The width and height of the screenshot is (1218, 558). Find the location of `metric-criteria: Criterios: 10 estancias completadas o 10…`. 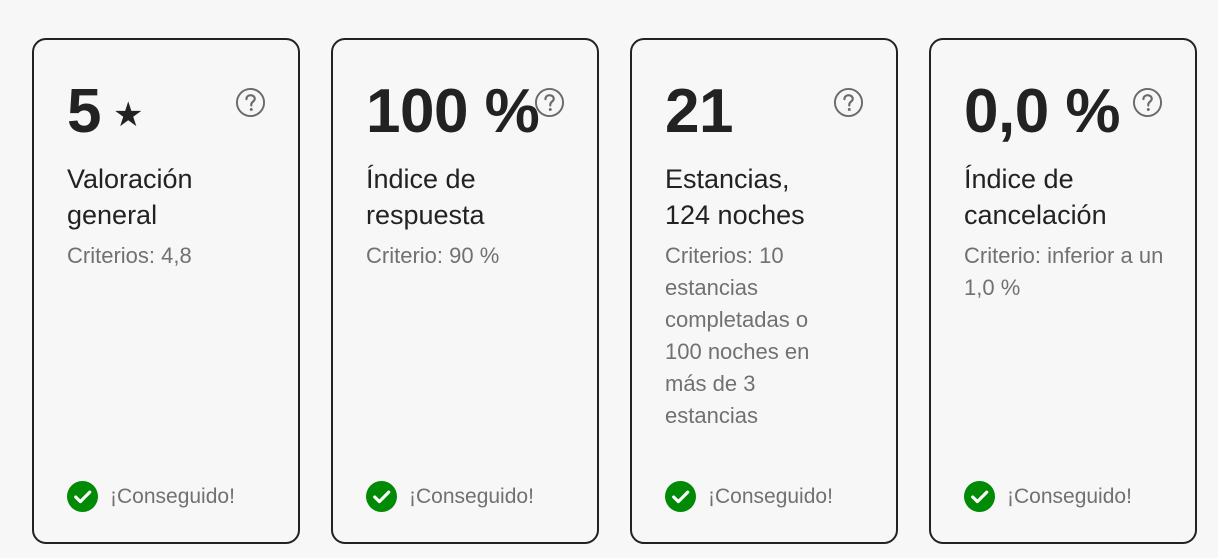

metric-criteria: Criterios: 10 estancias completadas o 10… is located at coordinates (737, 335).